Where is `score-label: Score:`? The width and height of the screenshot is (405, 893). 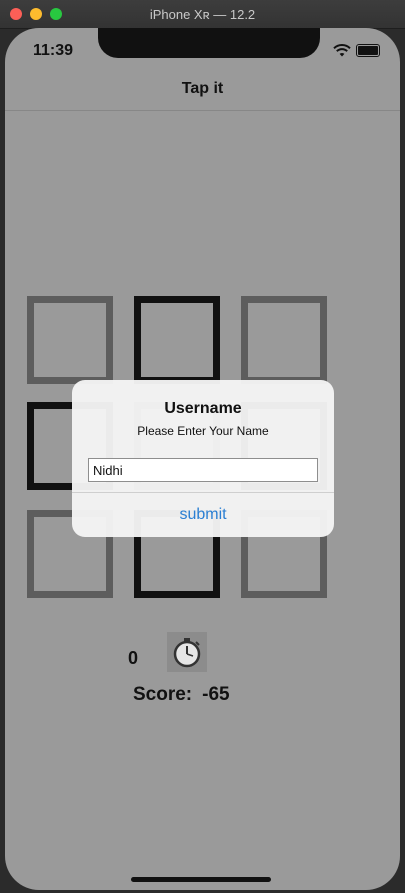
score-label: Score: is located at coordinates (163, 694).